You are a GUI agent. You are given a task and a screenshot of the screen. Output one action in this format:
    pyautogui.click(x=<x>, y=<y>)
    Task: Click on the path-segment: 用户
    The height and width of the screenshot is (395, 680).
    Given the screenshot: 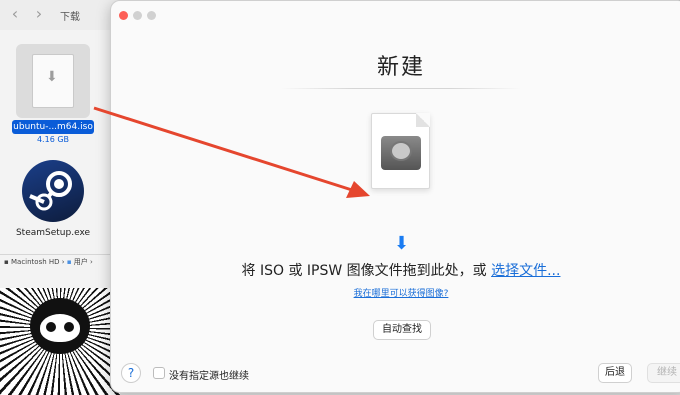 What is the action you would take?
    pyautogui.click(x=81, y=262)
    